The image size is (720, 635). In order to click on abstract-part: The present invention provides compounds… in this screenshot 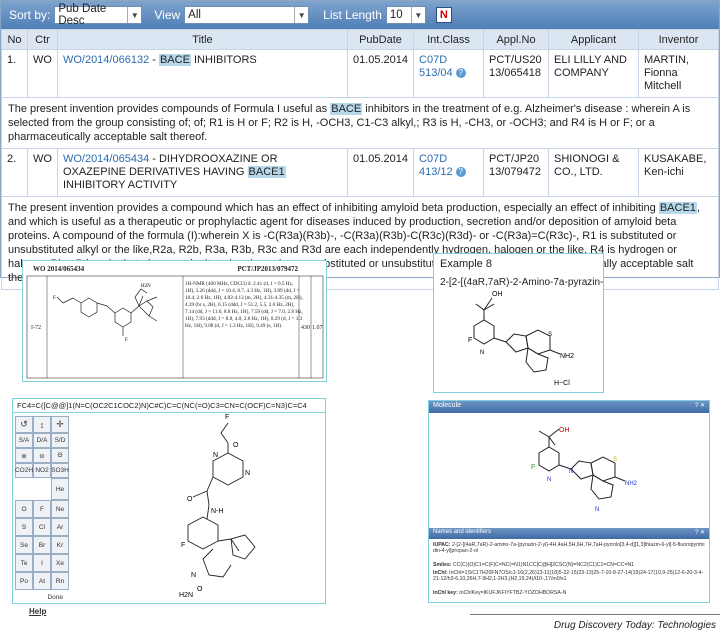, I will do `click(169, 109)`.